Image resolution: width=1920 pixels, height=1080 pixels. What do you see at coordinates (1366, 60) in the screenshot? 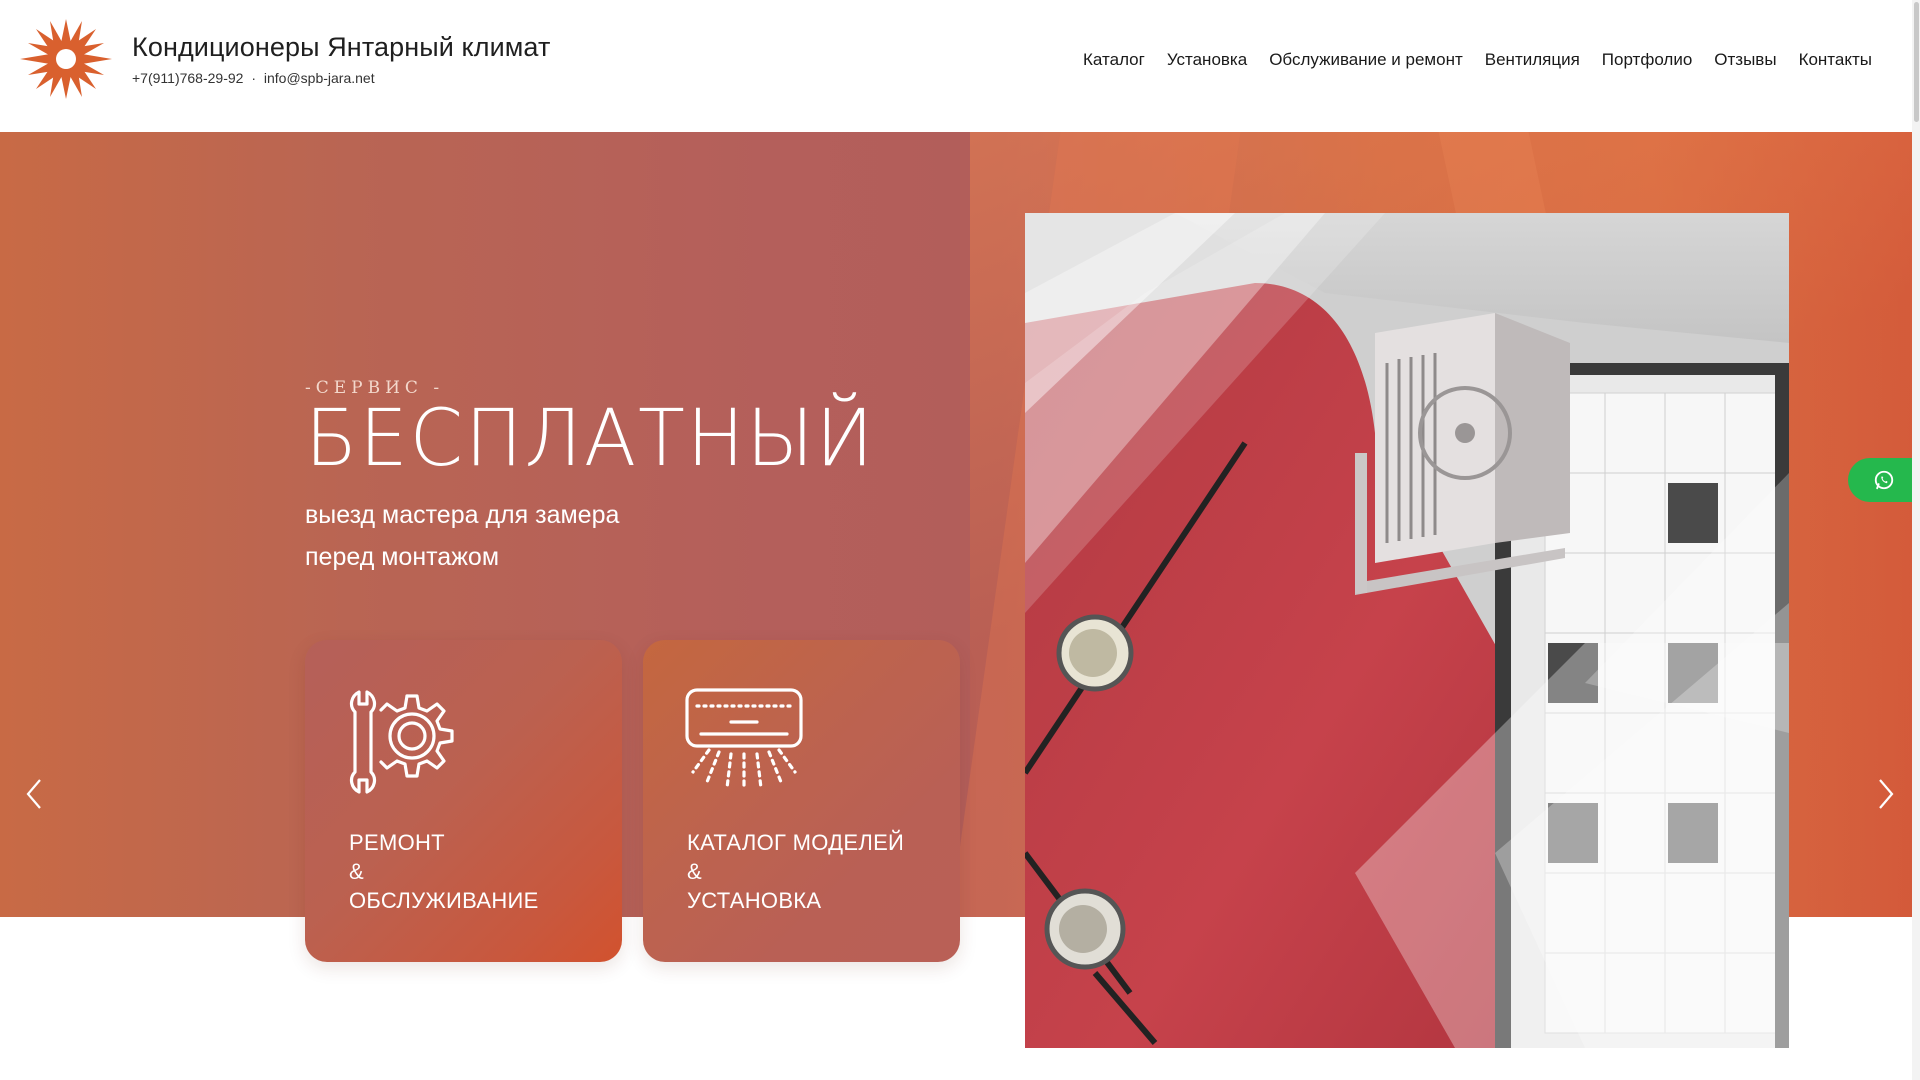
I see `nav-item-service-repair: Обслуживание и ремонт` at bounding box center [1366, 60].